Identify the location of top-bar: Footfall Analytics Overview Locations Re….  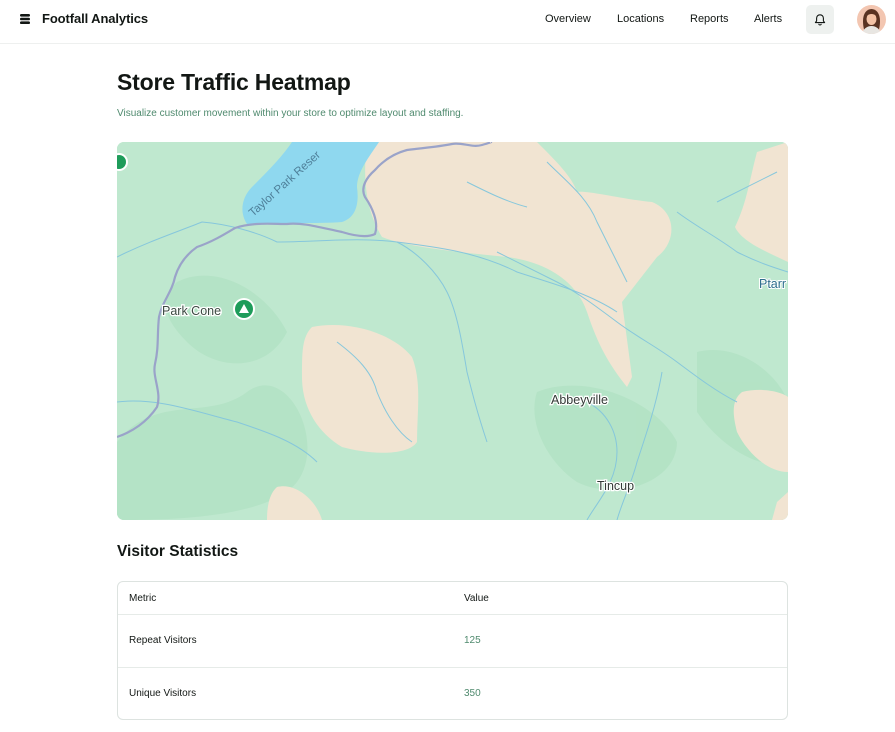
(447, 22).